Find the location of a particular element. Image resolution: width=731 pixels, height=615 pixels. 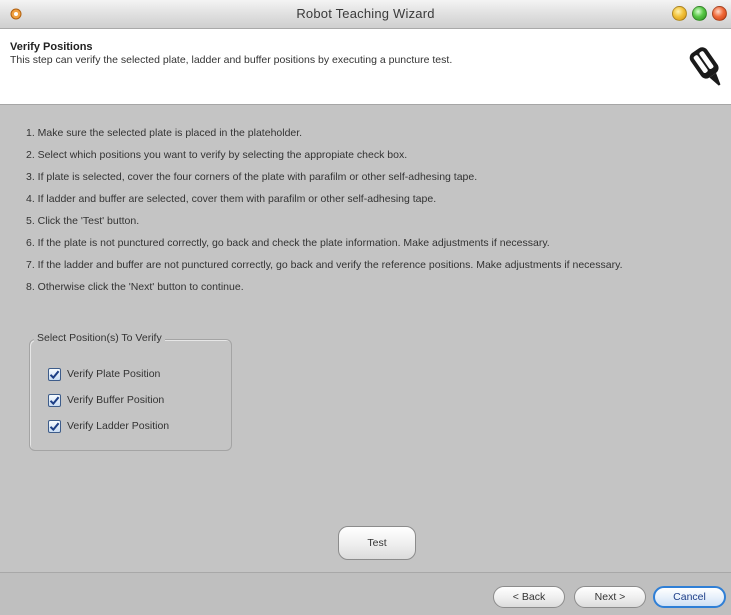

checkbox-label: Verify Ladder Position is located at coordinates (118, 426).